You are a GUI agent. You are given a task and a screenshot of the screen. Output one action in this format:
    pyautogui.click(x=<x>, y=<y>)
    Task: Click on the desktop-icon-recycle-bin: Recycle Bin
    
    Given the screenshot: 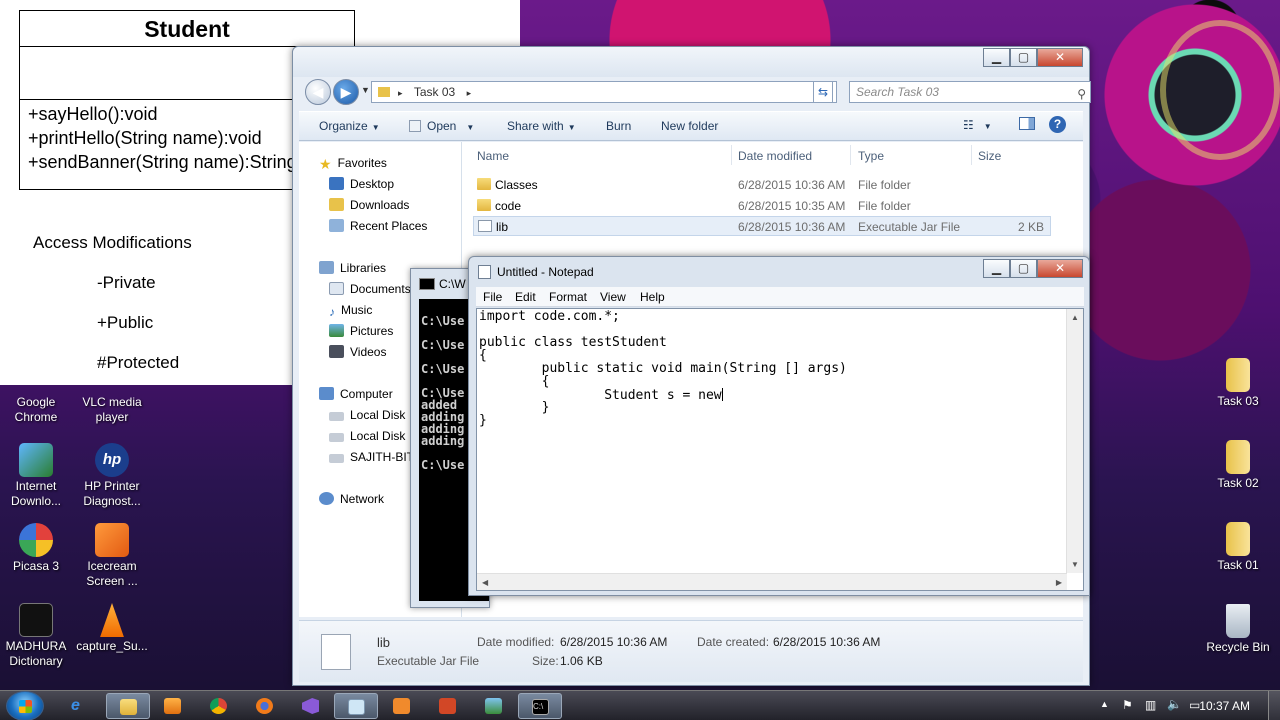 What is the action you would take?
    pyautogui.click(x=1238, y=629)
    